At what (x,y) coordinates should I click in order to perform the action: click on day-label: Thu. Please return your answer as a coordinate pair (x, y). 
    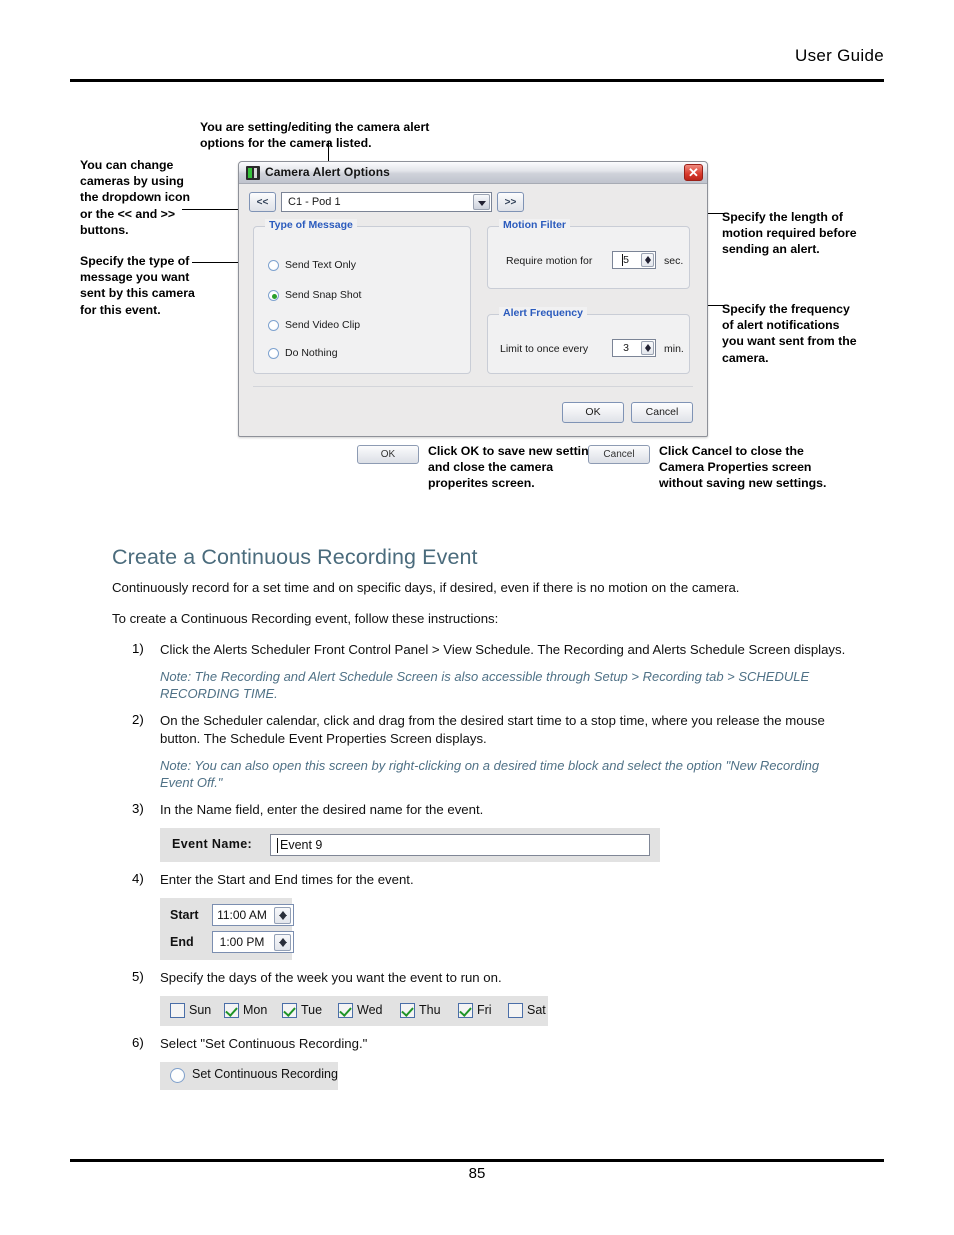
    Looking at the image, I should click on (430, 1009).